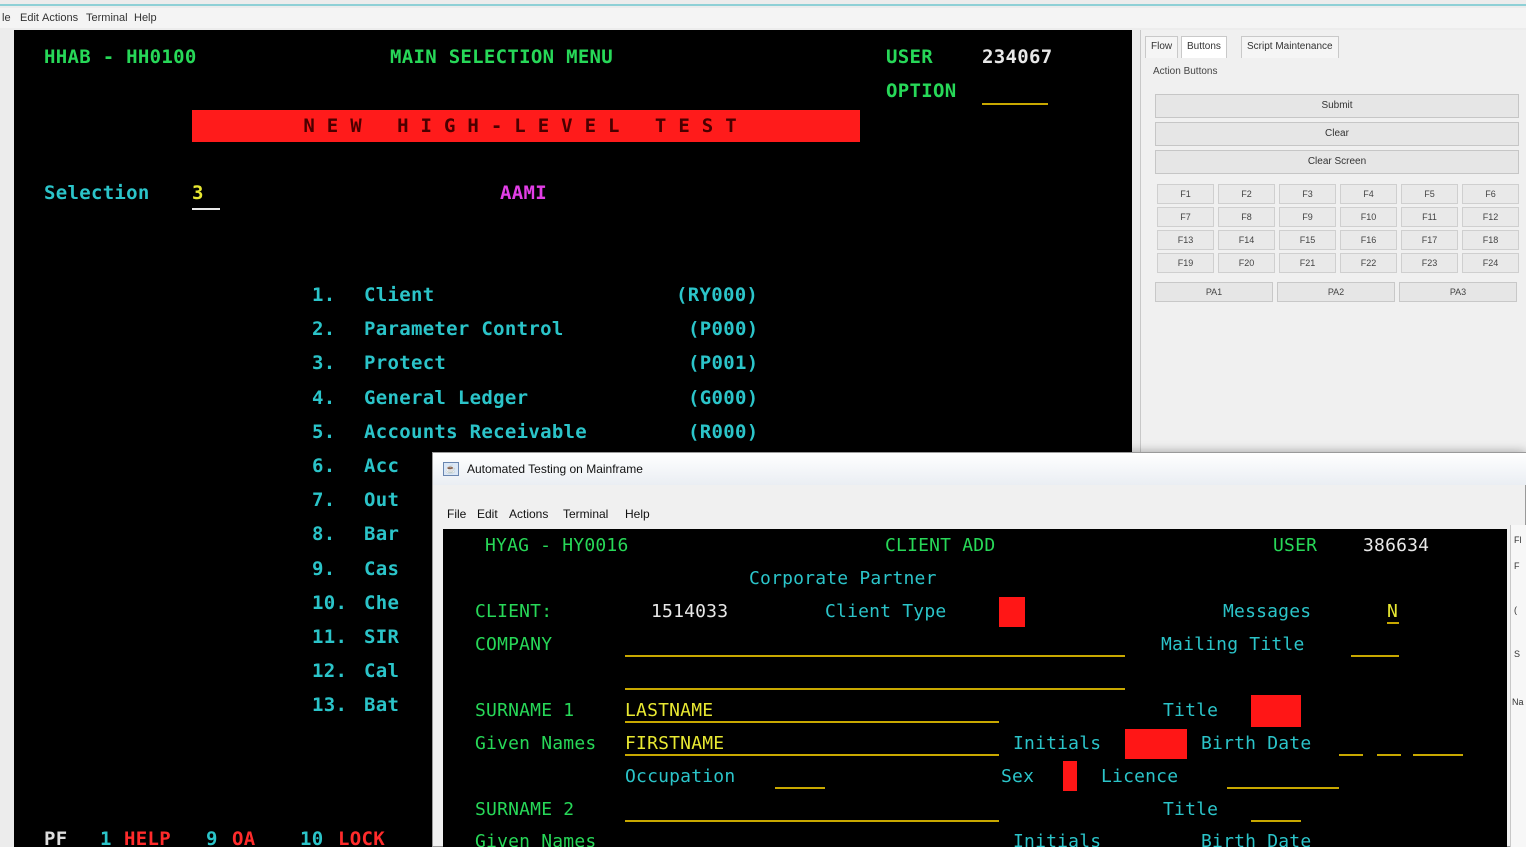  What do you see at coordinates (475, 432) in the screenshot?
I see `menu-item-label: Accounts Receivable` at bounding box center [475, 432].